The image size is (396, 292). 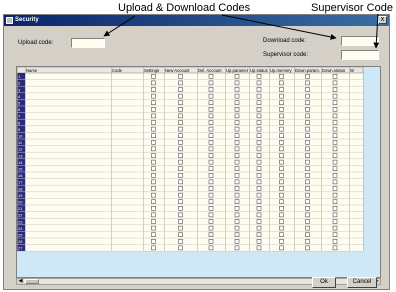 What do you see at coordinates (119, 26) in the screenshot?
I see `upload-arrow` at bounding box center [119, 26].